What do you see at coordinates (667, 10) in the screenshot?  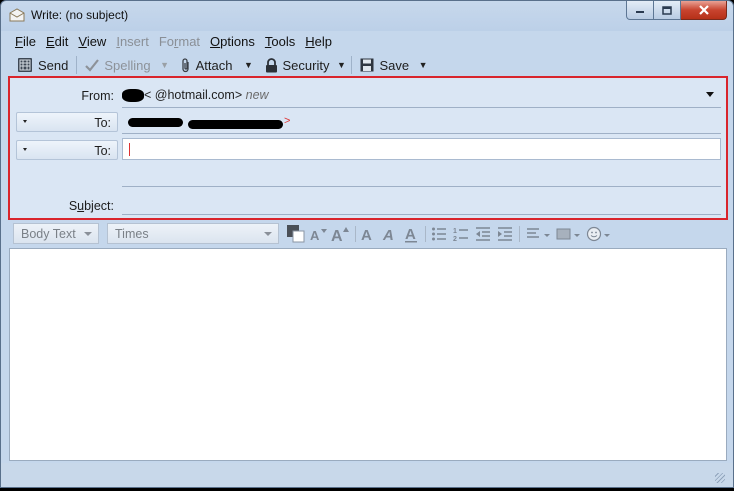 I see `maximize-button` at bounding box center [667, 10].